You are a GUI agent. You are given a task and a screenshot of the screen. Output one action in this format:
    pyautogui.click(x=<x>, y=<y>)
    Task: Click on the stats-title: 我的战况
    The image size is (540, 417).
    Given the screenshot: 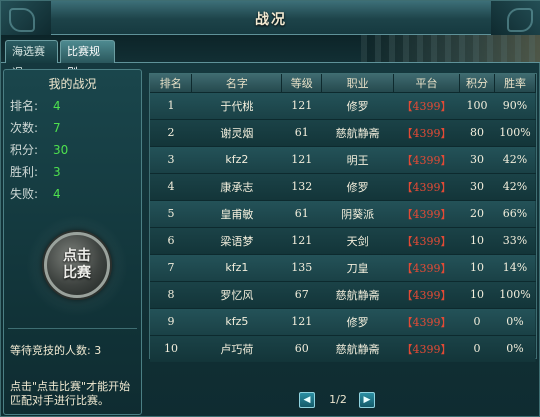 What is the action you would take?
    pyautogui.click(x=72, y=84)
    